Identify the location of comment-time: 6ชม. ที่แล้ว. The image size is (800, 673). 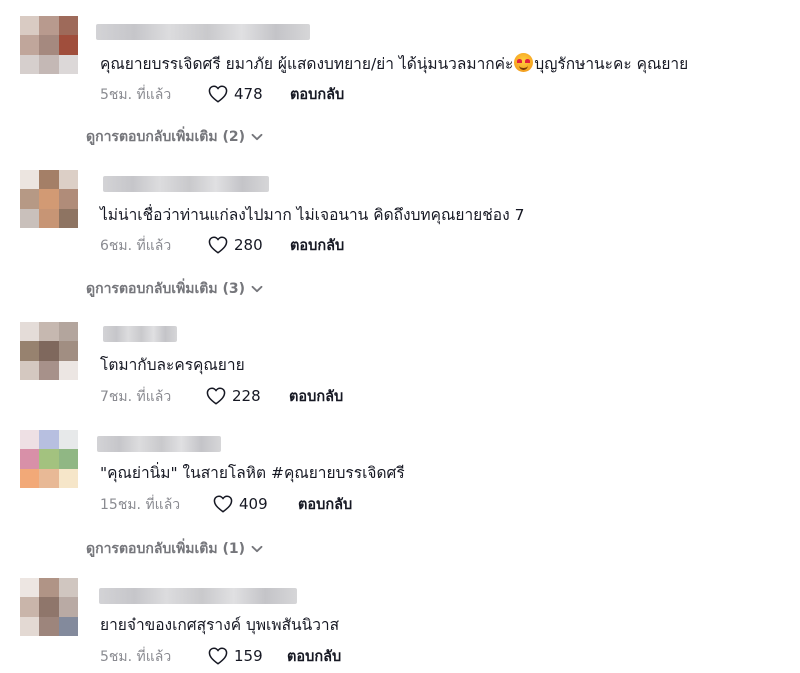
(136, 246).